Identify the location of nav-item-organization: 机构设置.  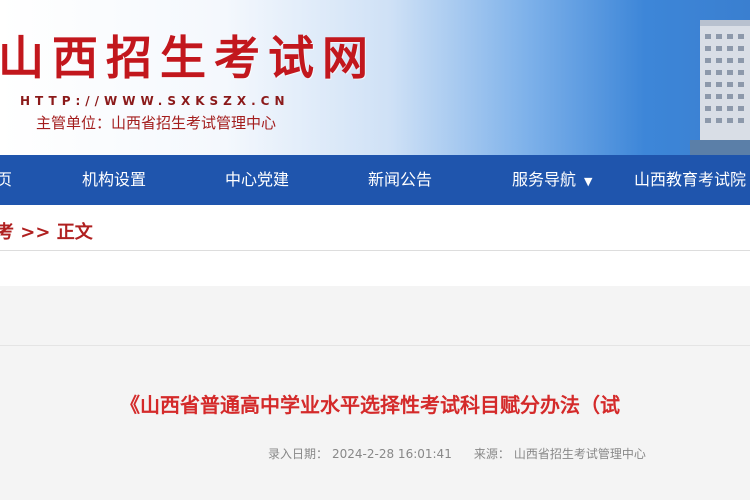
(114, 180).